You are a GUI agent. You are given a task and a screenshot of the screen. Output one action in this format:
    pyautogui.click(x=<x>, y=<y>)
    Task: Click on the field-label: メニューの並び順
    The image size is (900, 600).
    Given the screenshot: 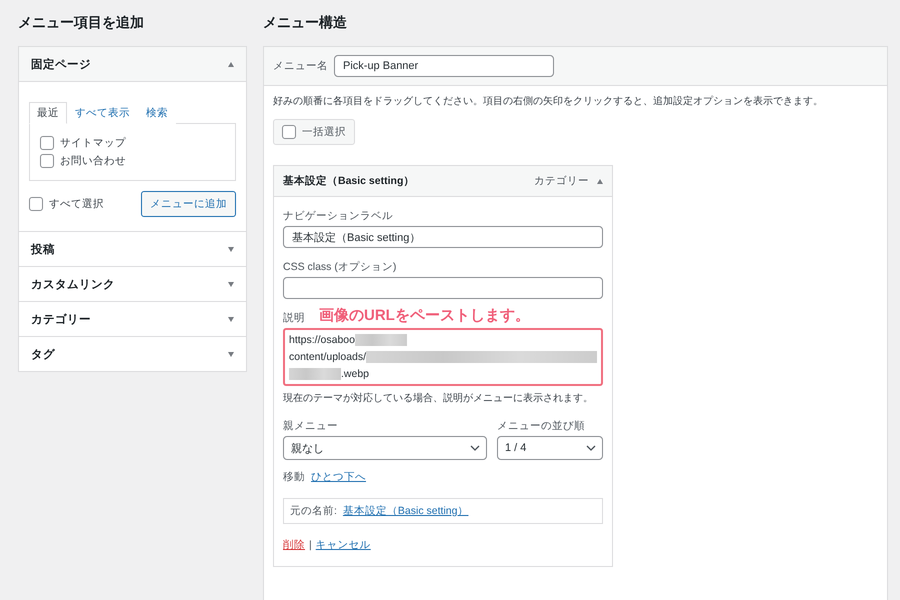 What is the action you would take?
    pyautogui.click(x=541, y=426)
    